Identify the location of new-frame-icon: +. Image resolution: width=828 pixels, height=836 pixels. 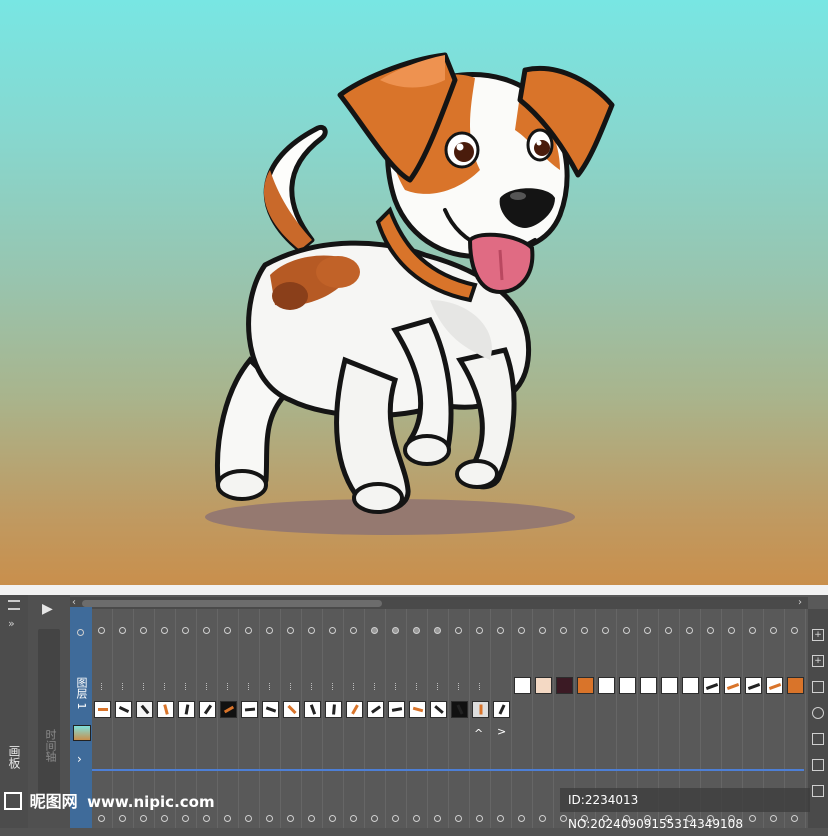
(818, 635).